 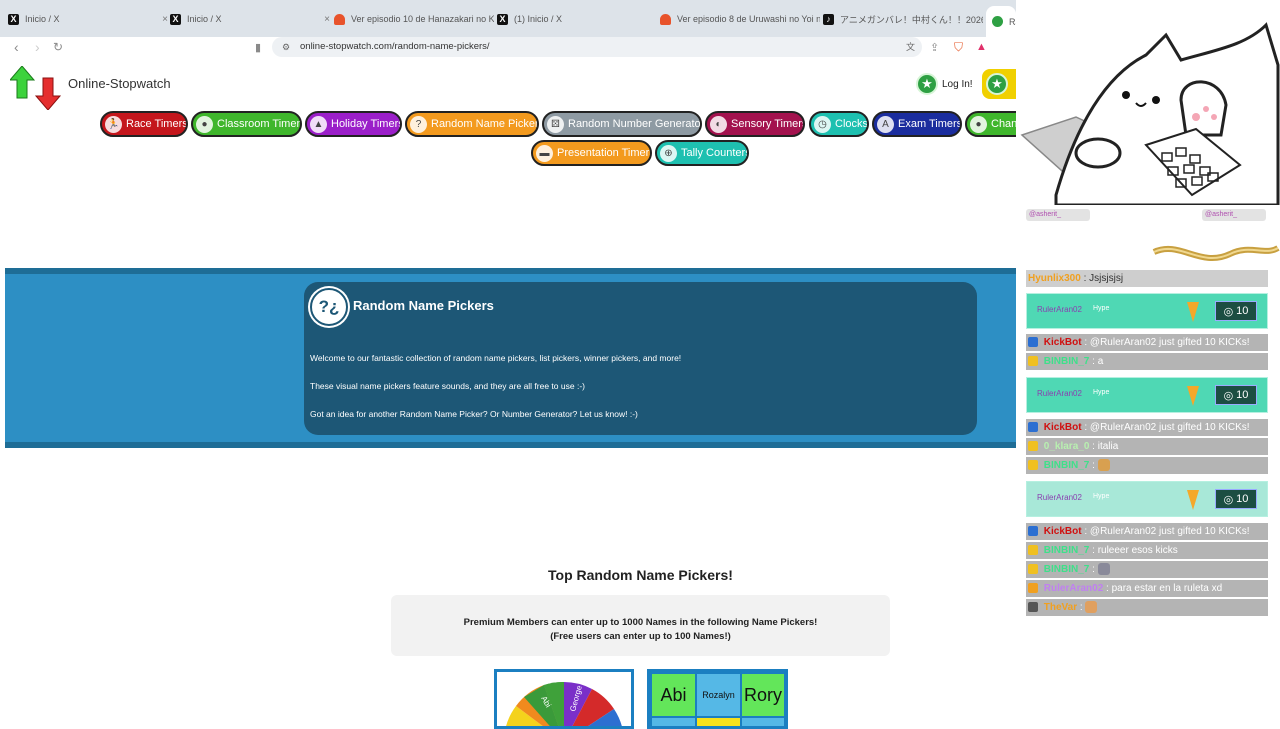 I want to click on category-clocks: ◷ Clocks, so click(x=839, y=124).